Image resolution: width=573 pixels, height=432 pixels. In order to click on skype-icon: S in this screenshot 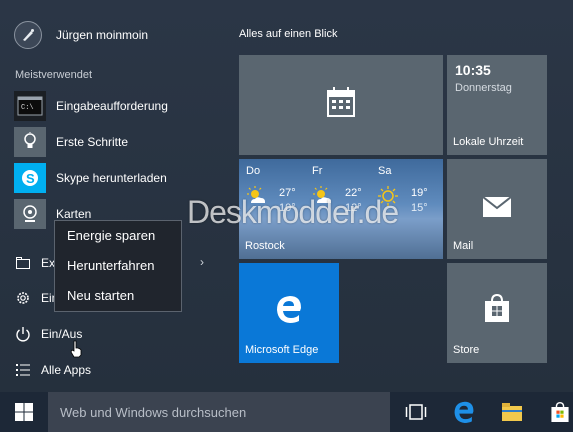, I will do `click(30, 178)`.